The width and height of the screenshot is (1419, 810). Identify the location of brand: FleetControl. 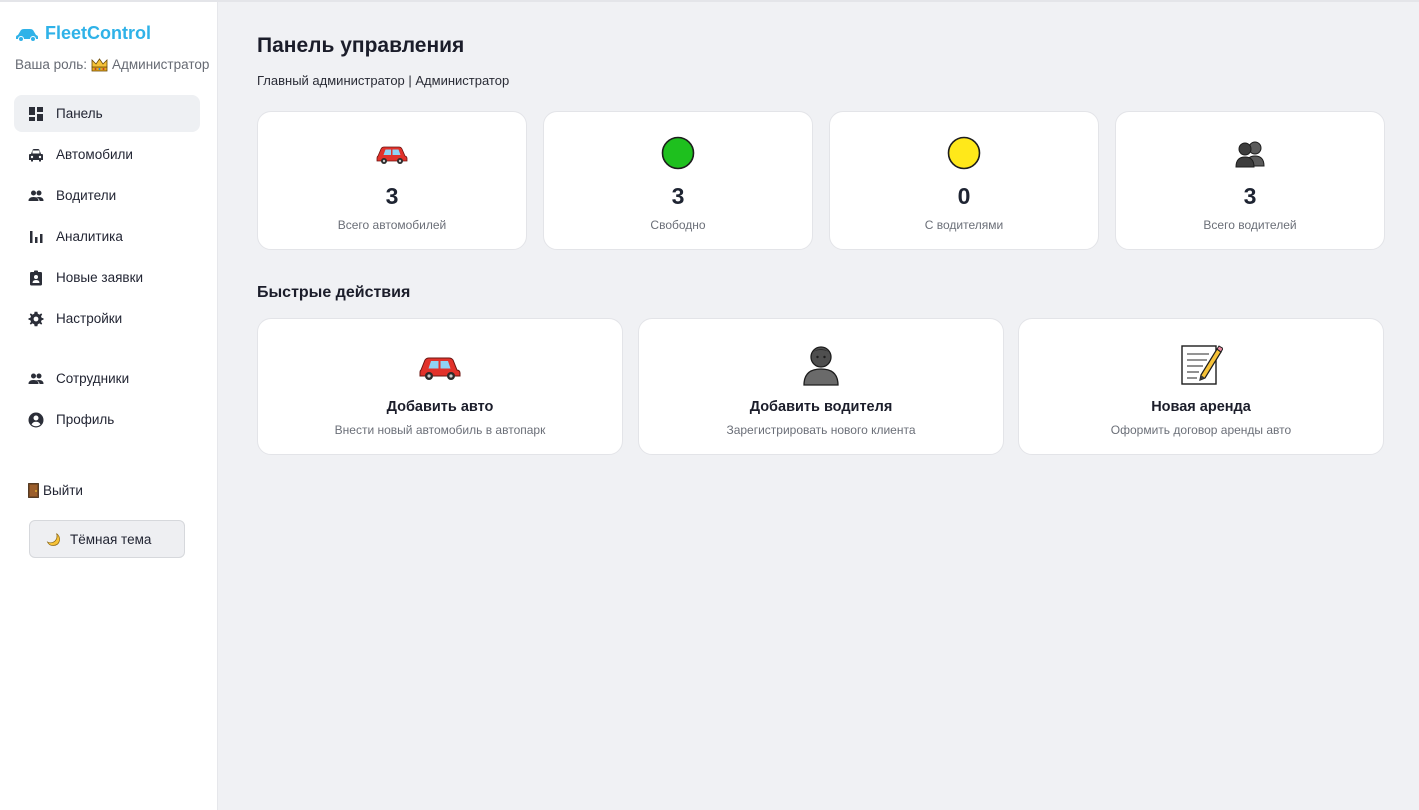
(83, 33).